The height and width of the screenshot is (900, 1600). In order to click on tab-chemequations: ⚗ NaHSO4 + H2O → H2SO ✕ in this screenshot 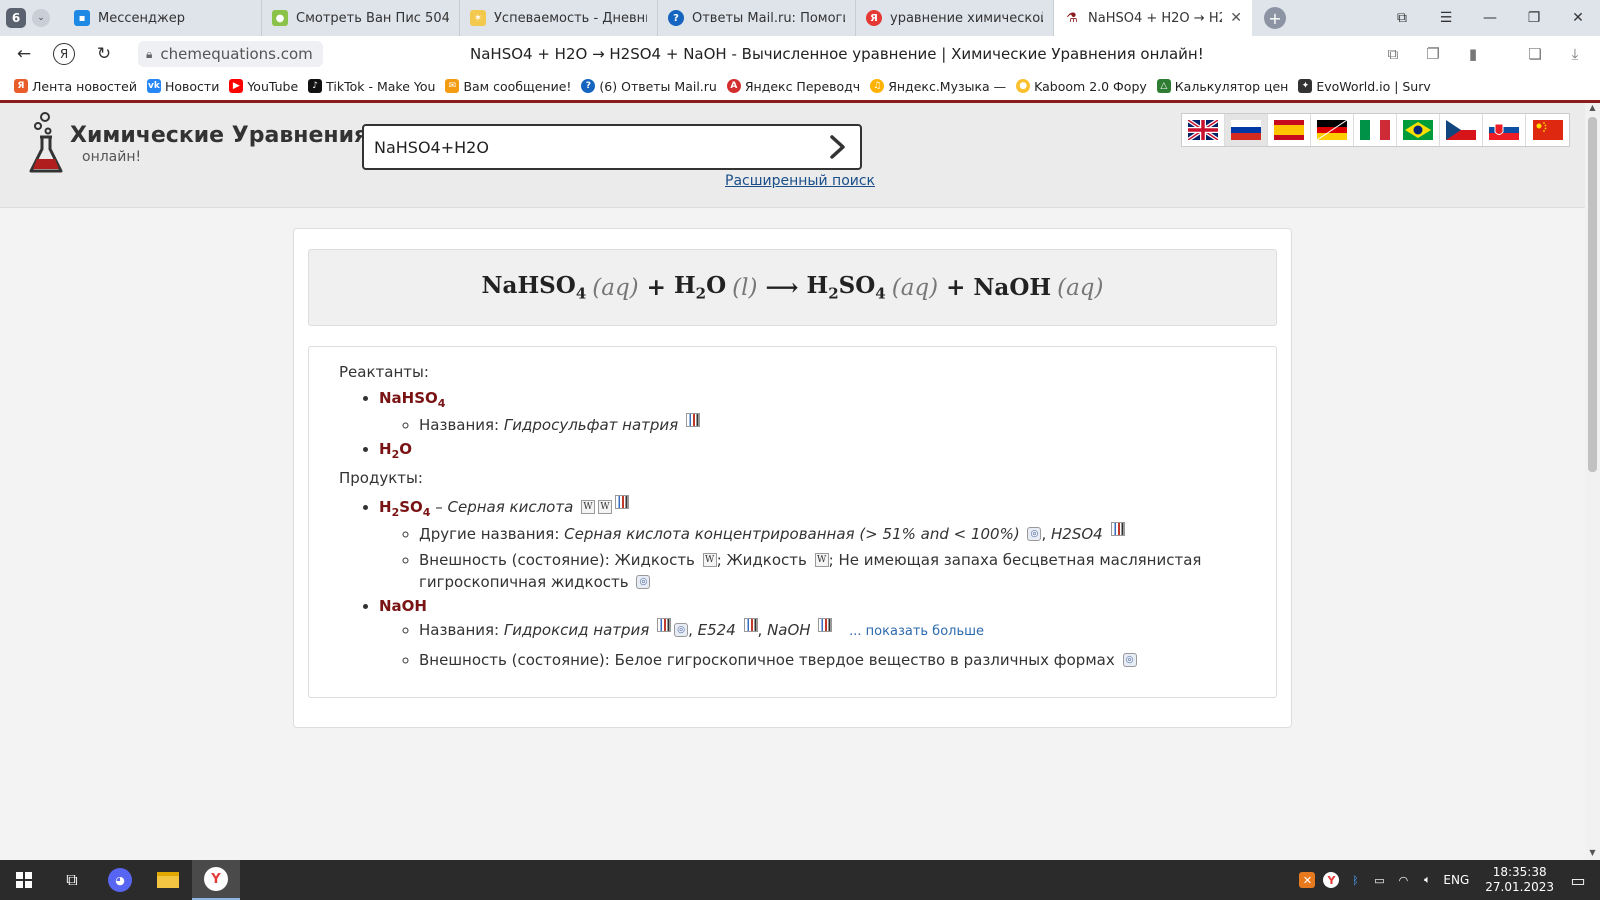, I will do `click(1153, 18)`.